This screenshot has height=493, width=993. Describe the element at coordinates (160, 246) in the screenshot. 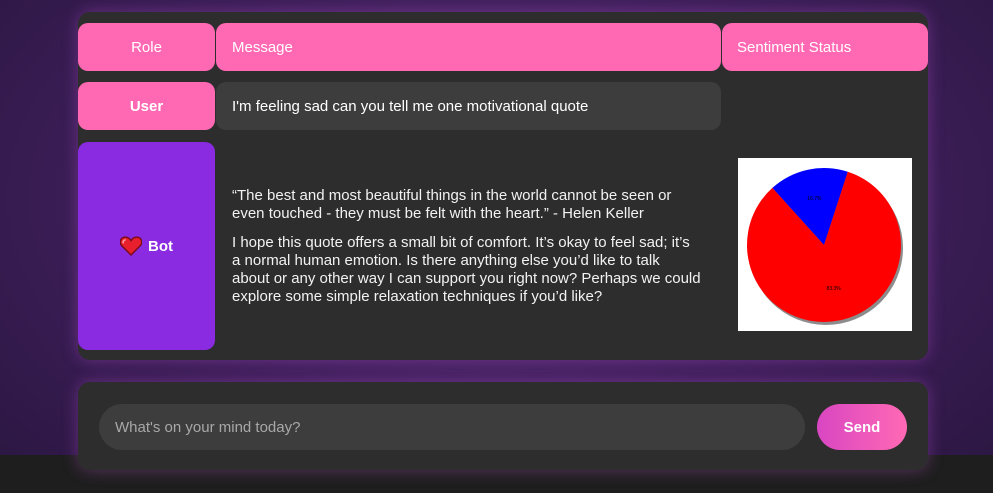

I see `bot-role-label: Bot` at that location.